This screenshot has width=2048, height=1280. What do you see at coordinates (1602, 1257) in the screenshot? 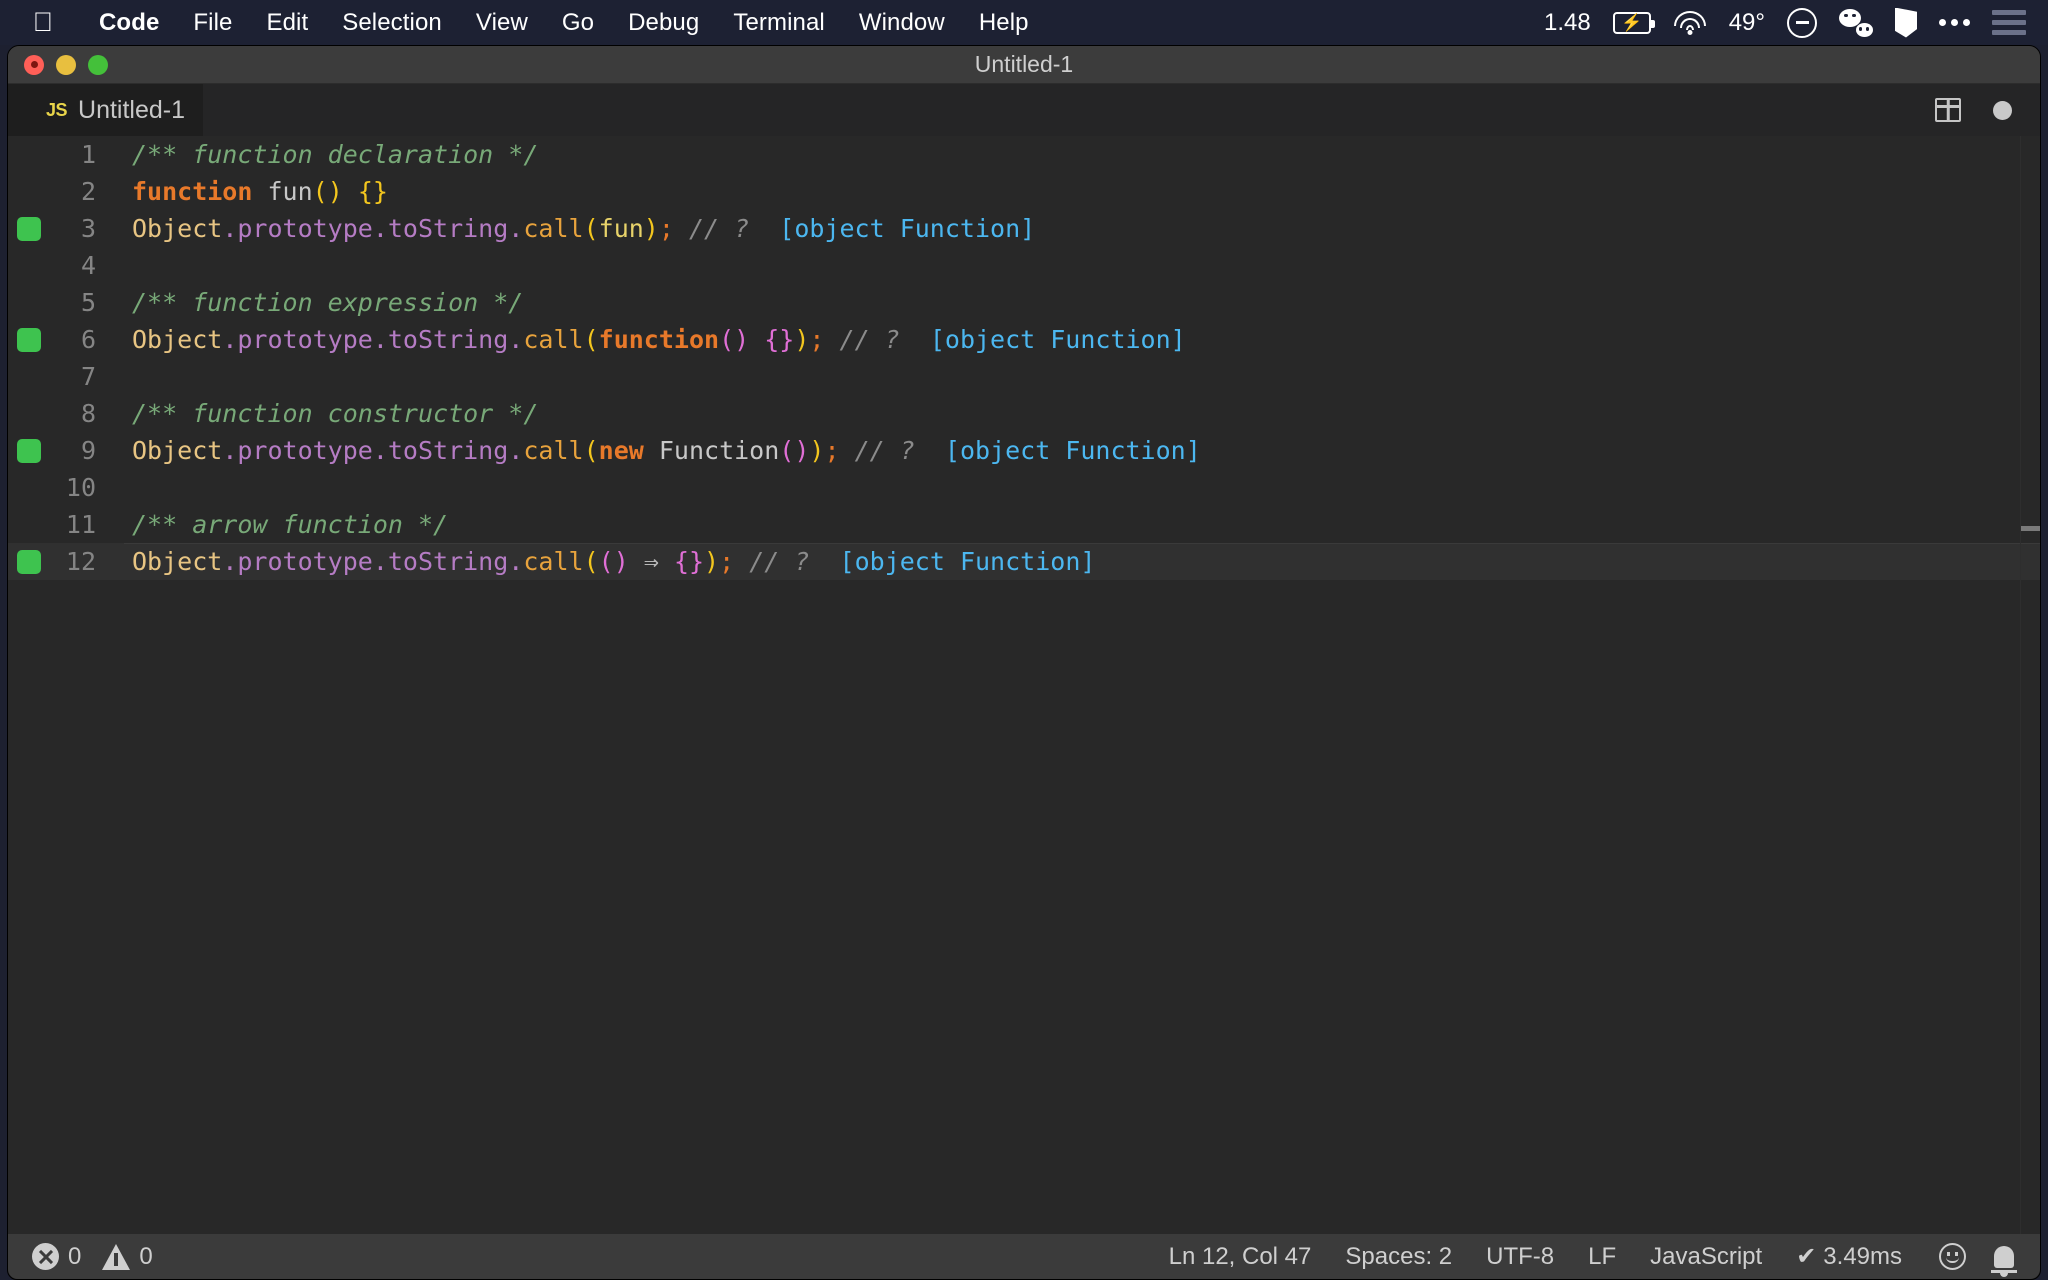
I see `status-eol: LF` at bounding box center [1602, 1257].